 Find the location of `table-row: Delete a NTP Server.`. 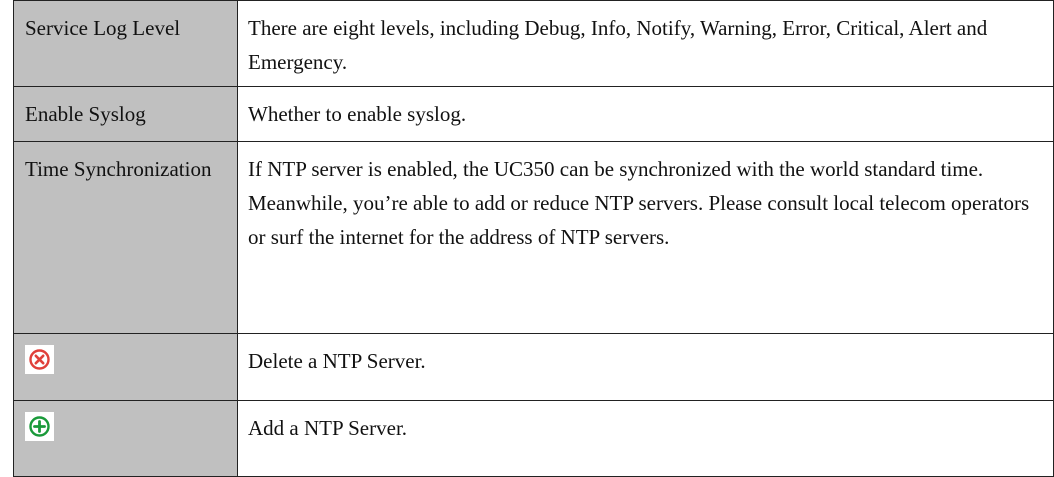

table-row: Delete a NTP Server. is located at coordinates (533, 367).